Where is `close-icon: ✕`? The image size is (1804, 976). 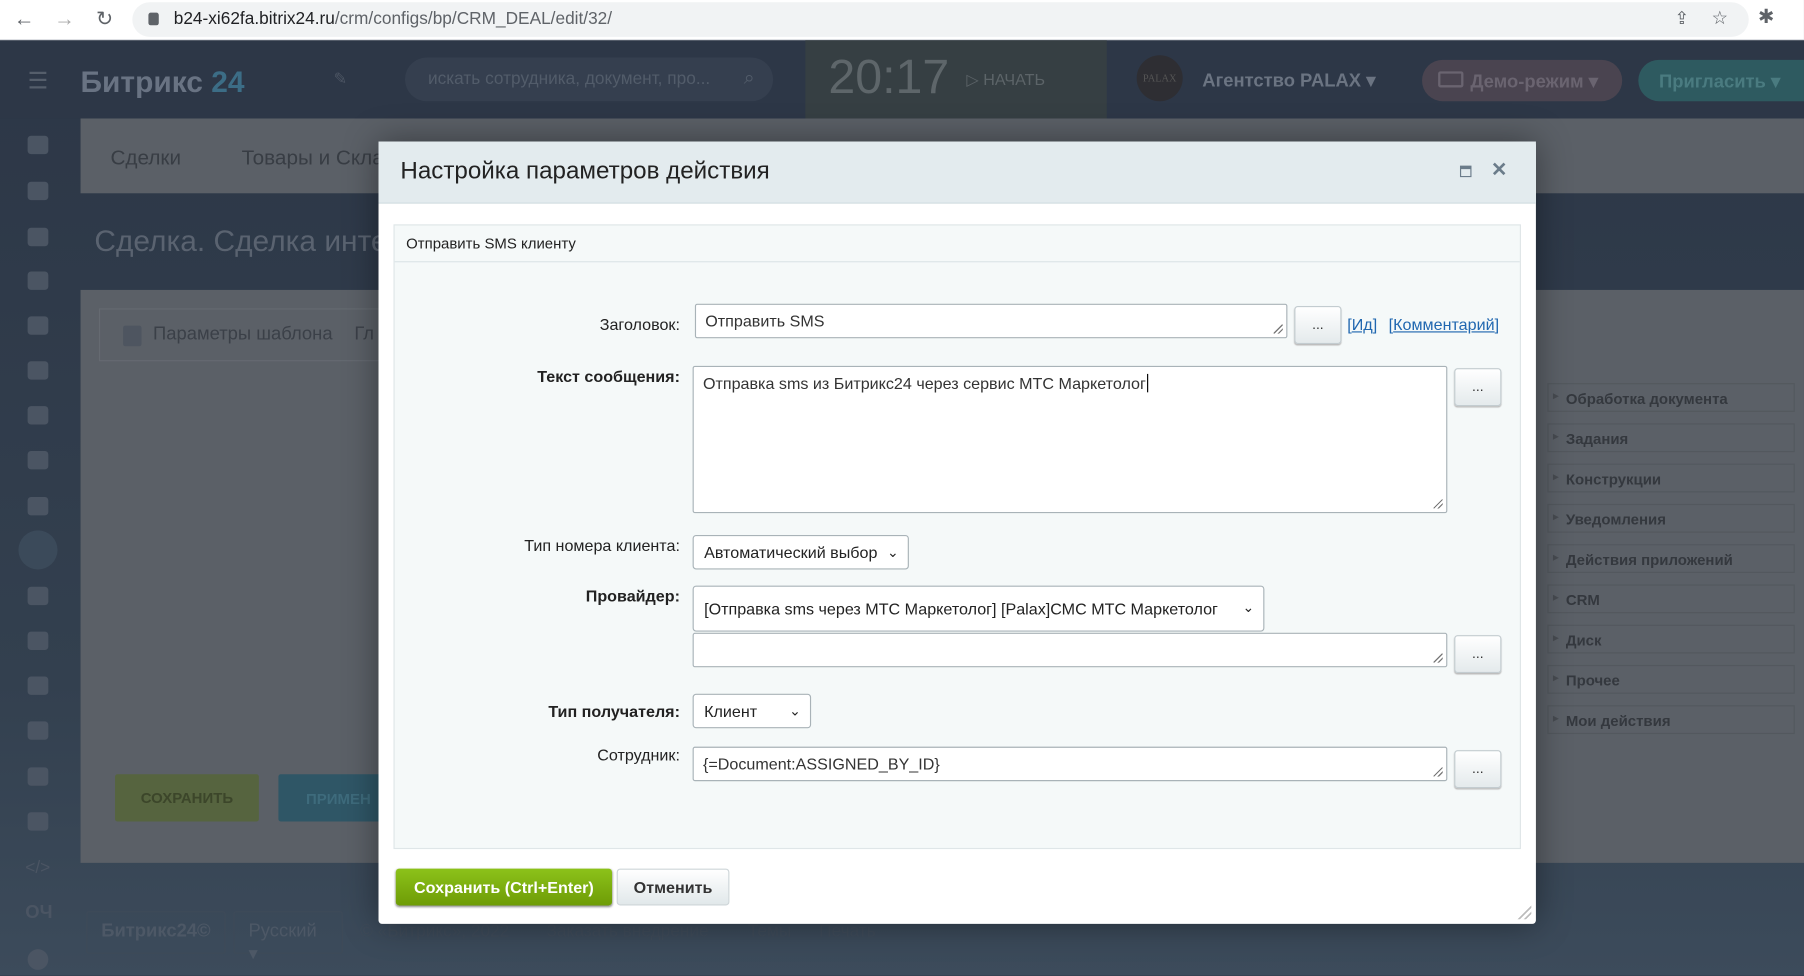
close-icon: ✕ is located at coordinates (1499, 170).